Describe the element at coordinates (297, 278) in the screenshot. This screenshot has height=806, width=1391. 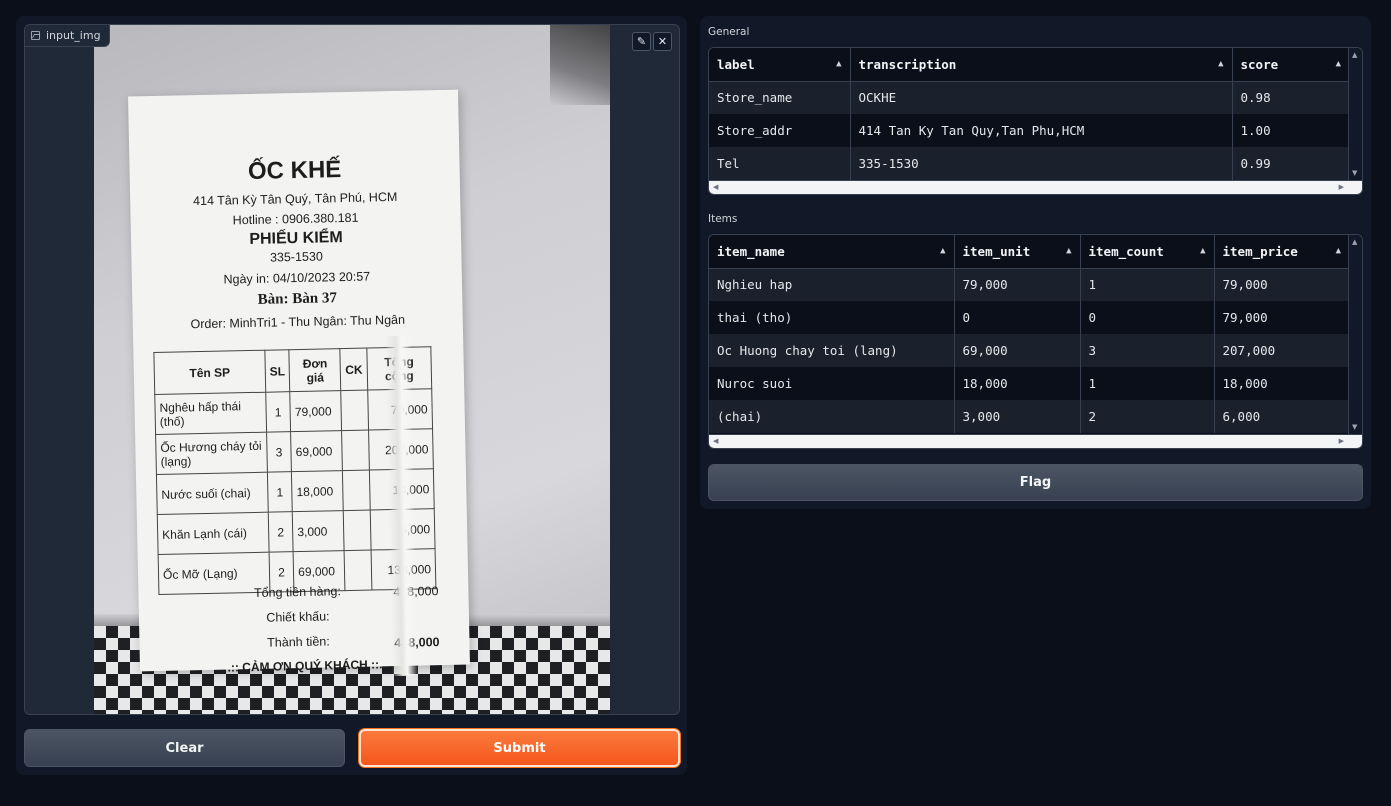
I see `receipt-date: Ngày in: 04/10/2023 20:57` at that location.